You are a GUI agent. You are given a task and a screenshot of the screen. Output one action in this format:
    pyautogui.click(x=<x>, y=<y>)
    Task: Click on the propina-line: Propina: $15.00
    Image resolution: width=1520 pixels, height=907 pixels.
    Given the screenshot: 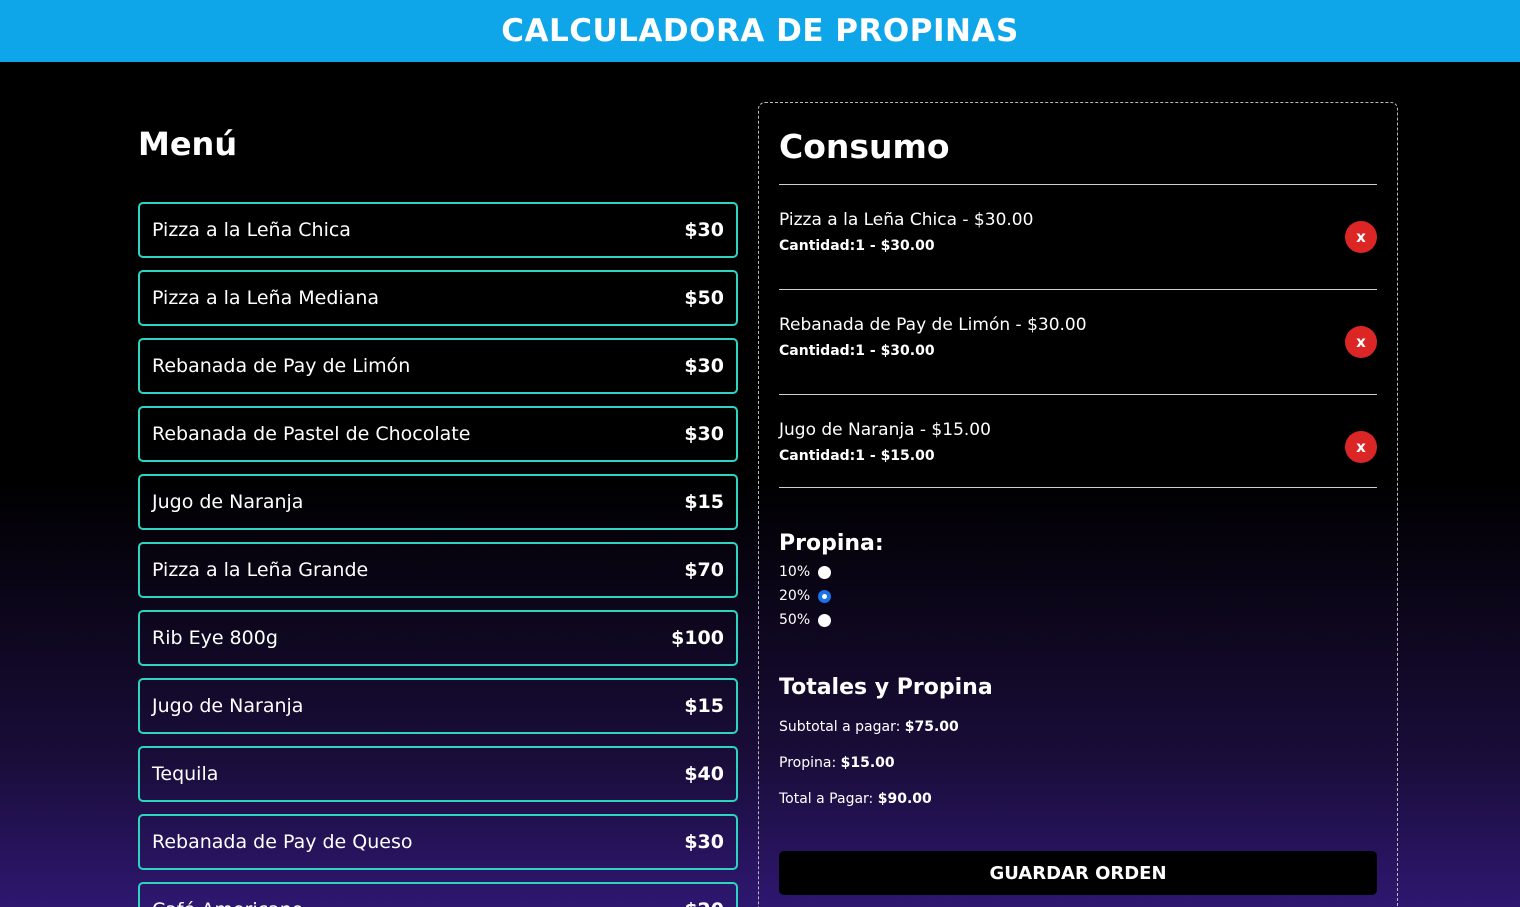 What is the action you would take?
    pyautogui.click(x=837, y=763)
    